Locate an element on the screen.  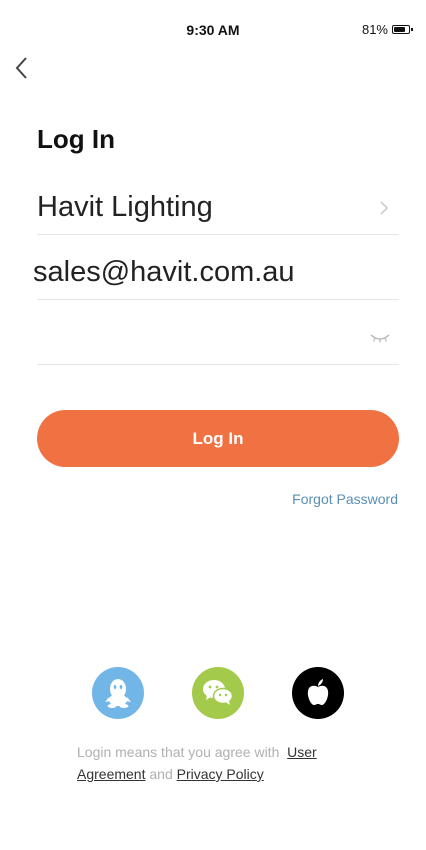
apple-login-button is located at coordinates (318, 693).